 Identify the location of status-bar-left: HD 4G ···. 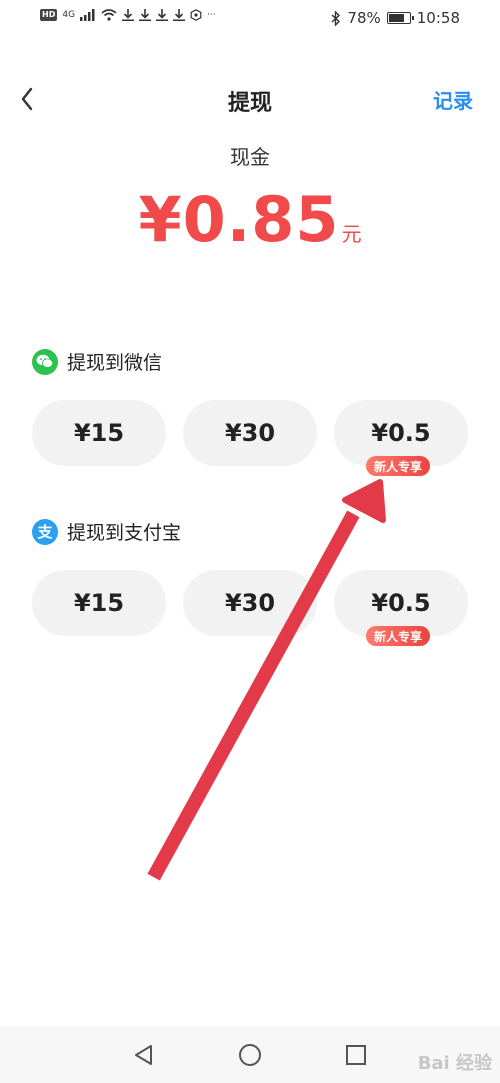
(128, 15).